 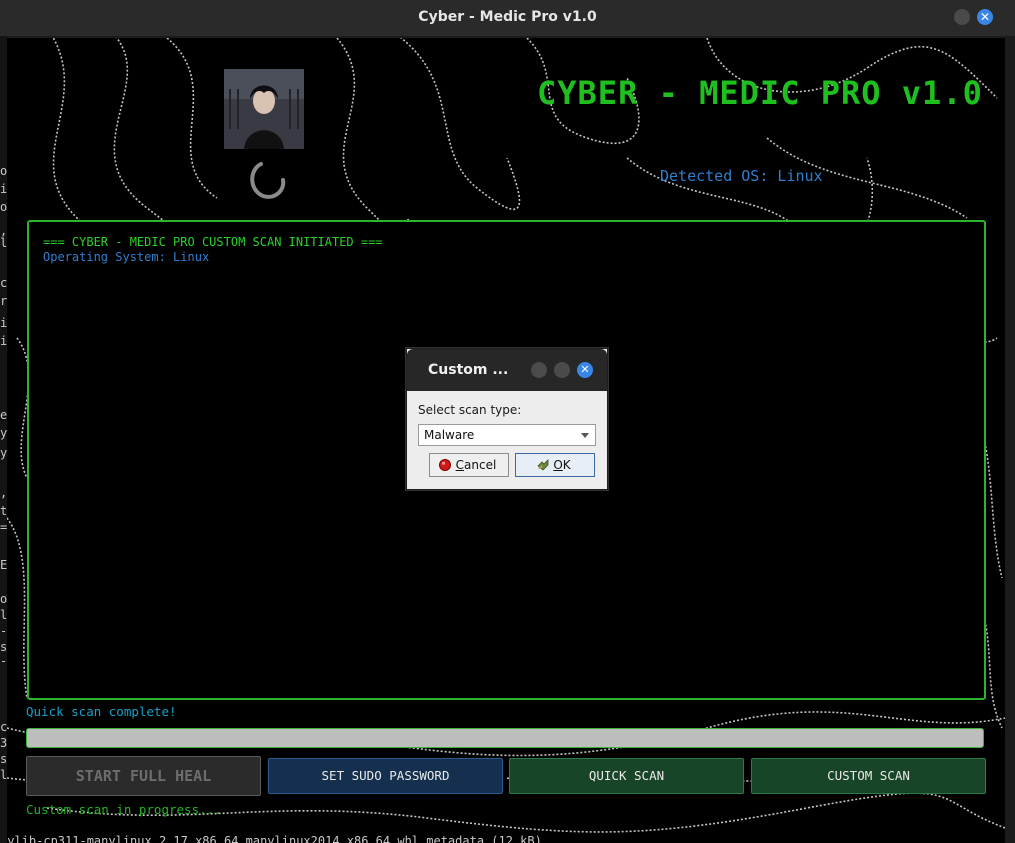 What do you see at coordinates (268, 180) in the screenshot?
I see `loading-spinner-icon` at bounding box center [268, 180].